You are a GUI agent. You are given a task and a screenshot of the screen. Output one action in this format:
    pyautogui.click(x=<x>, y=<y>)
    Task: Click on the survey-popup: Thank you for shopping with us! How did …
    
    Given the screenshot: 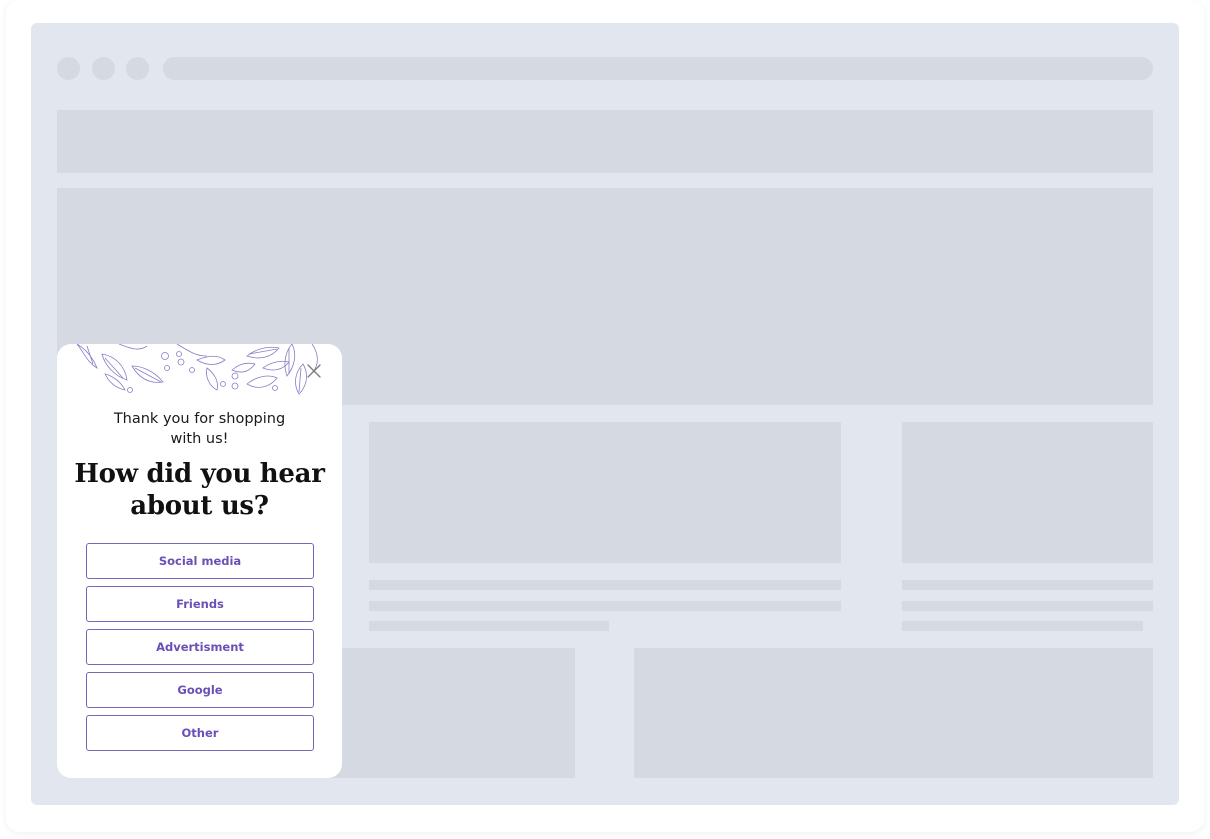 What is the action you would take?
    pyautogui.click(x=199, y=561)
    